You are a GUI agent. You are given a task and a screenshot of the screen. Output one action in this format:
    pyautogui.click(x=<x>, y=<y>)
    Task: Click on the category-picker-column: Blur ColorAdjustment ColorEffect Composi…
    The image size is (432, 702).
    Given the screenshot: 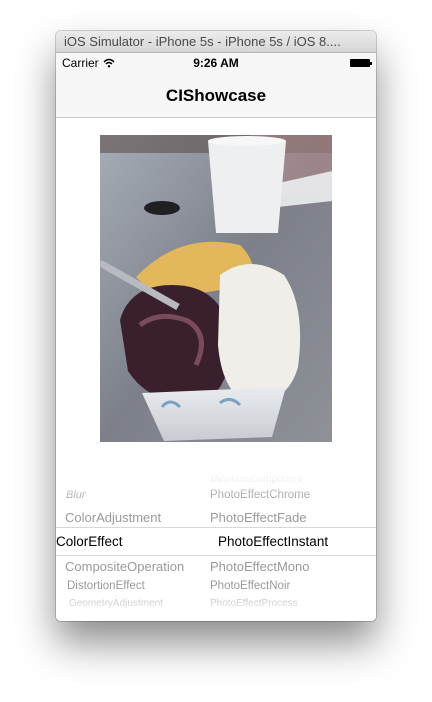 What is the action you would take?
    pyautogui.click(x=131, y=546)
    